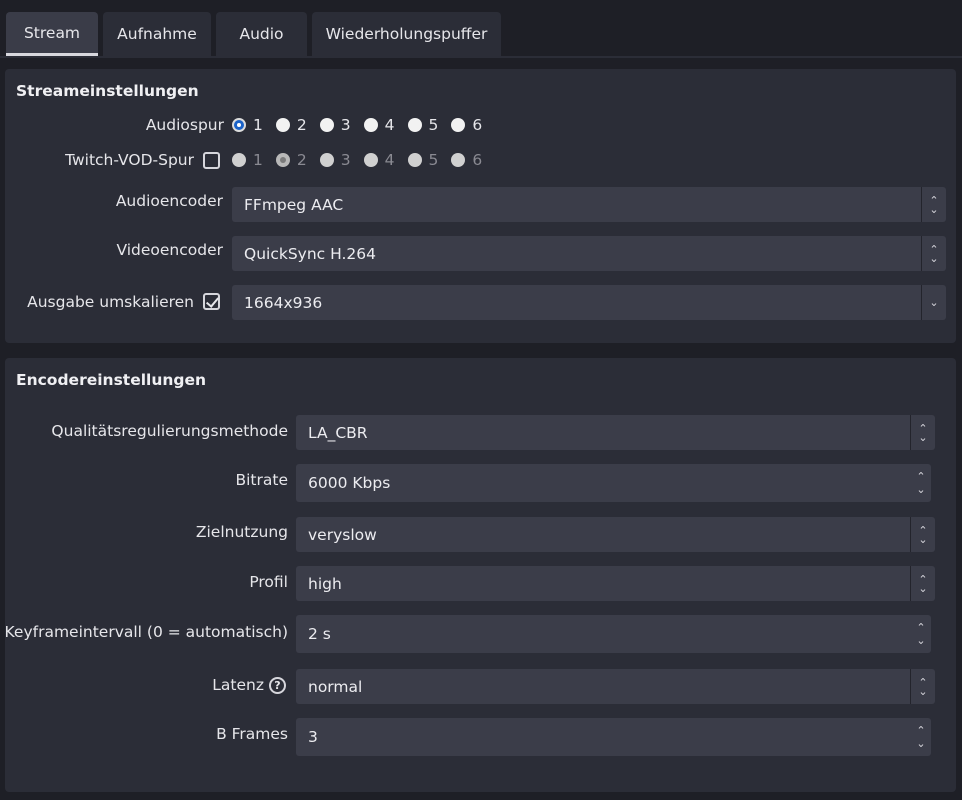 The width and height of the screenshot is (962, 800). Describe the element at coordinates (379, 160) in the screenshot. I see `vod-radio-4: 4` at that location.